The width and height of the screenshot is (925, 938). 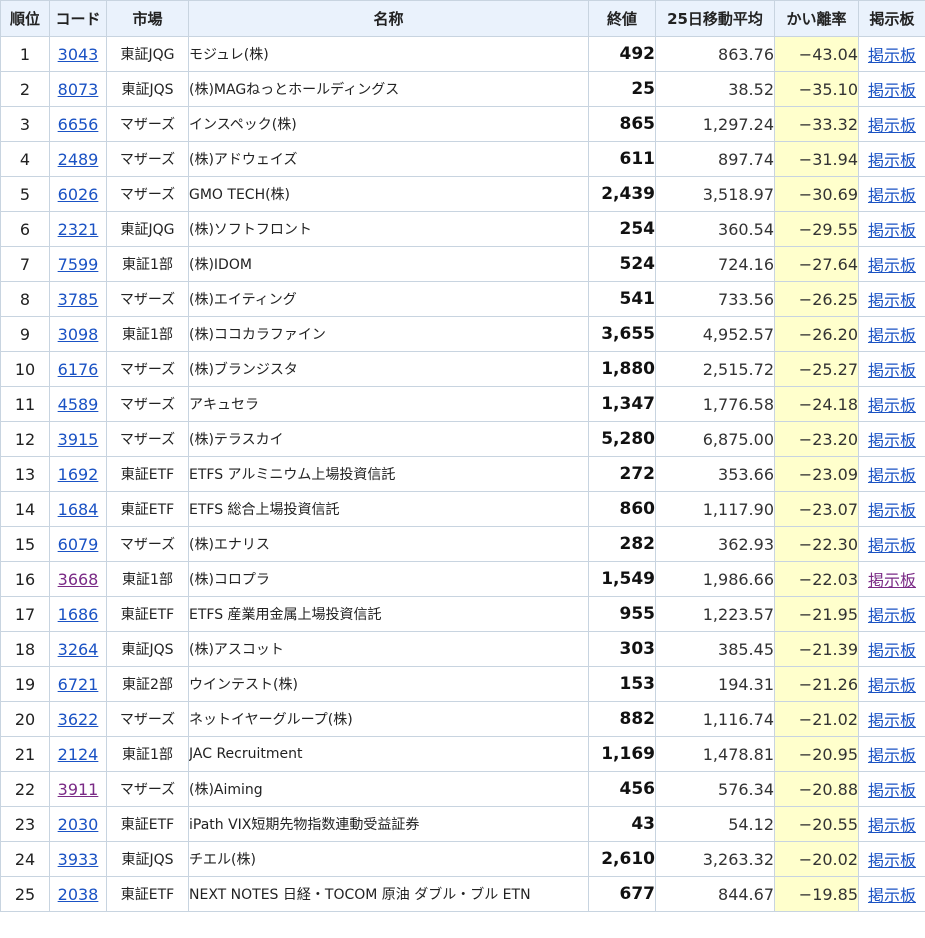 What do you see at coordinates (816, 159) in the screenshot?
I see `deviation-rate-cell: −31.94` at bounding box center [816, 159].